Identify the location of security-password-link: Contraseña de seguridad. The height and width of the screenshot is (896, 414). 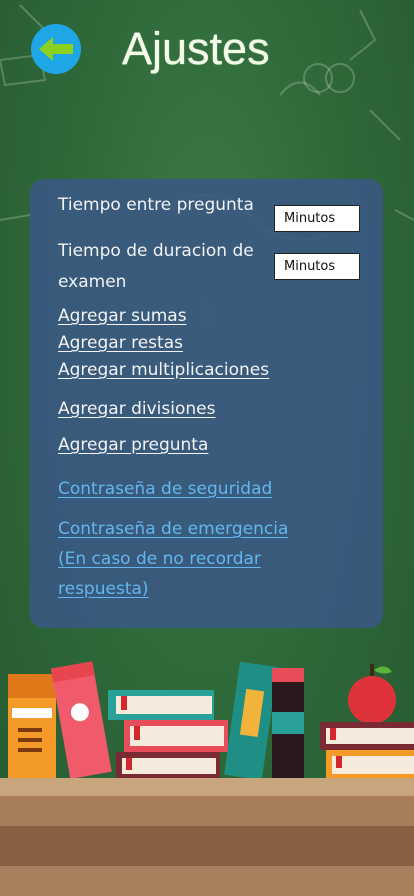
(165, 489).